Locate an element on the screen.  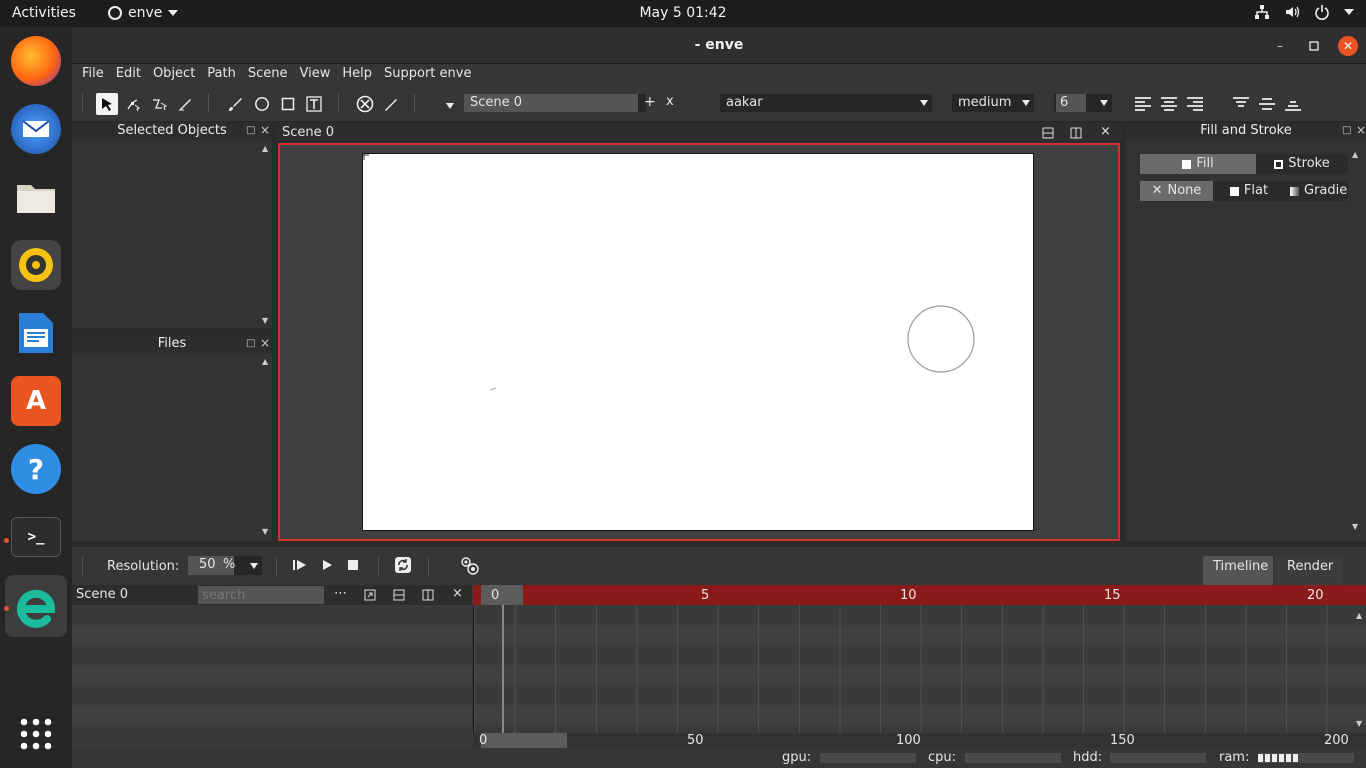
audio-settings-icon is located at coordinates (470, 566).